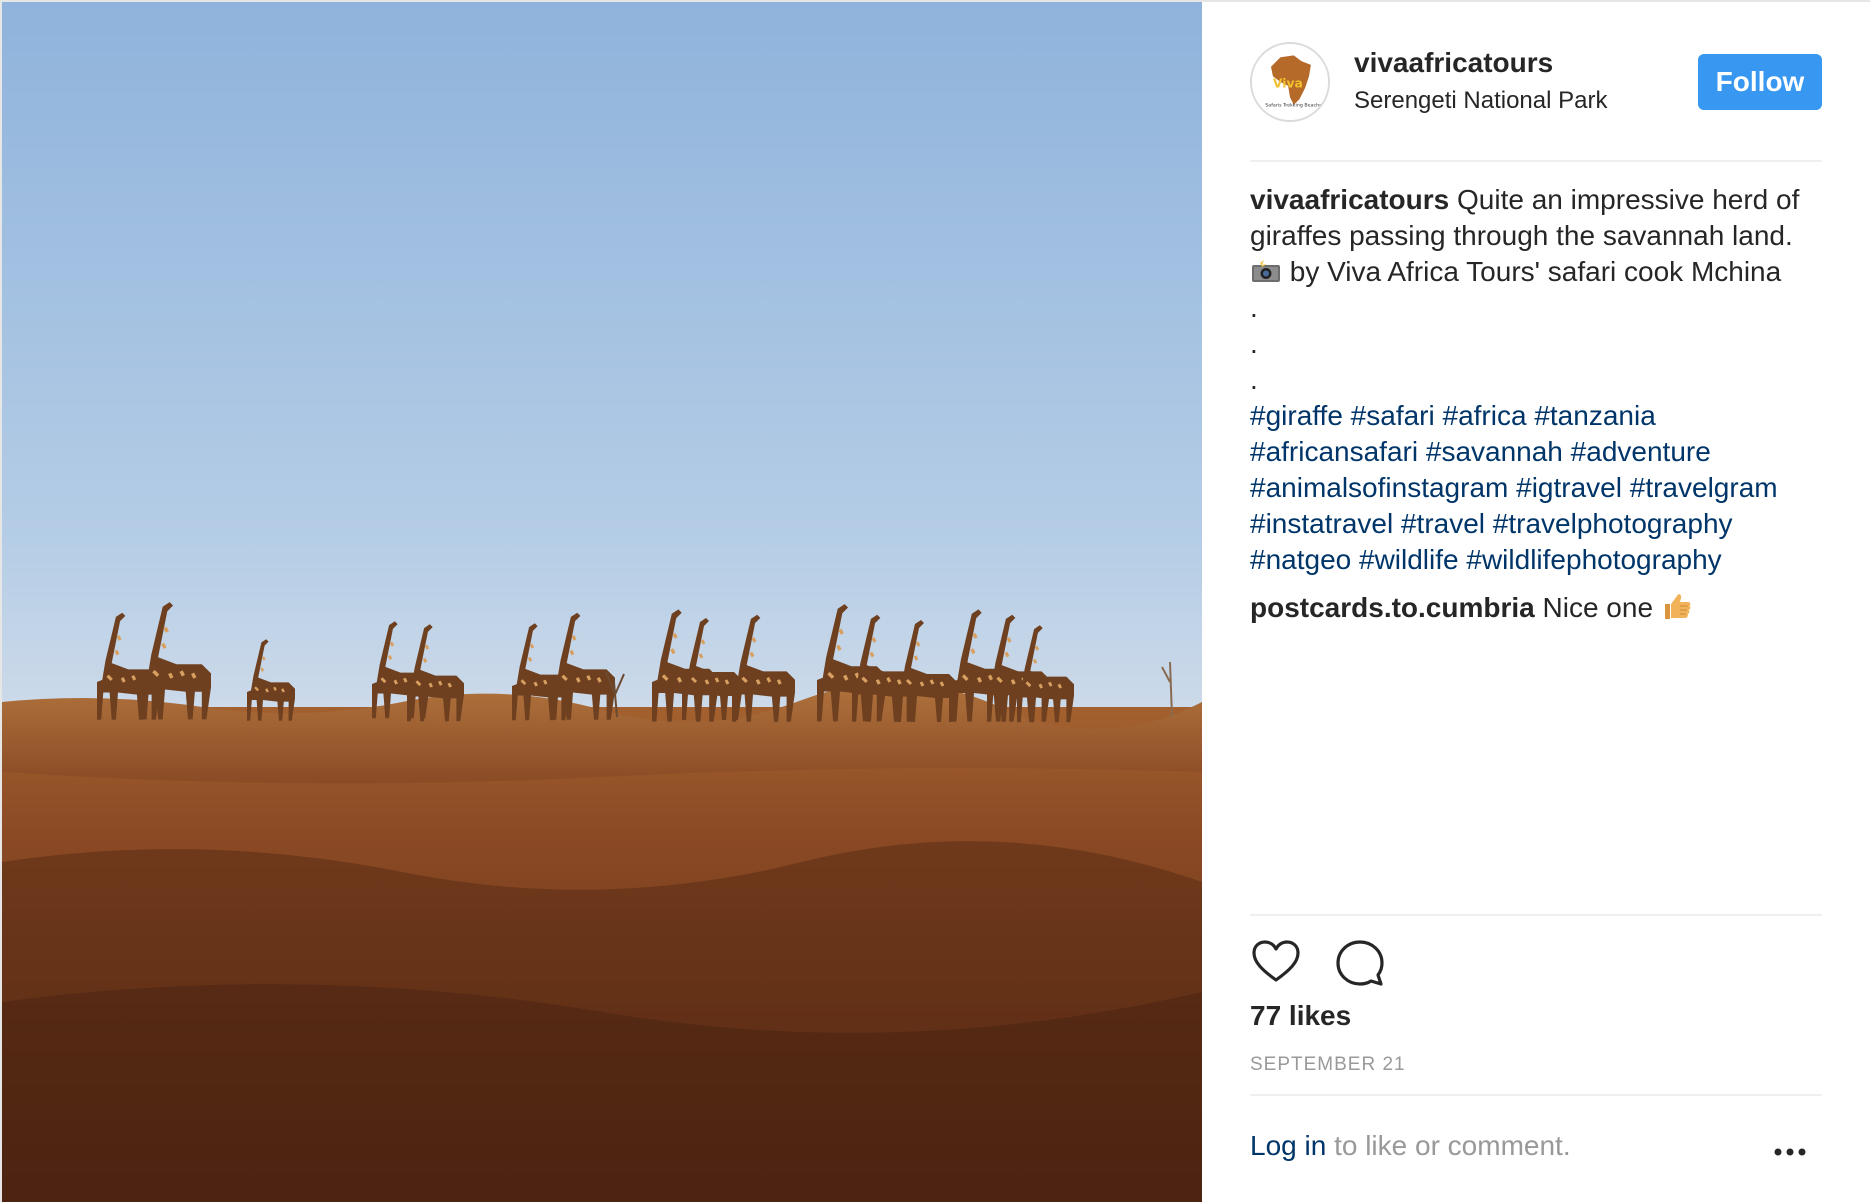 The image size is (1870, 1202). Describe the element at coordinates (1569, 487) in the screenshot. I see `hashtag-link: #igtravel` at that location.